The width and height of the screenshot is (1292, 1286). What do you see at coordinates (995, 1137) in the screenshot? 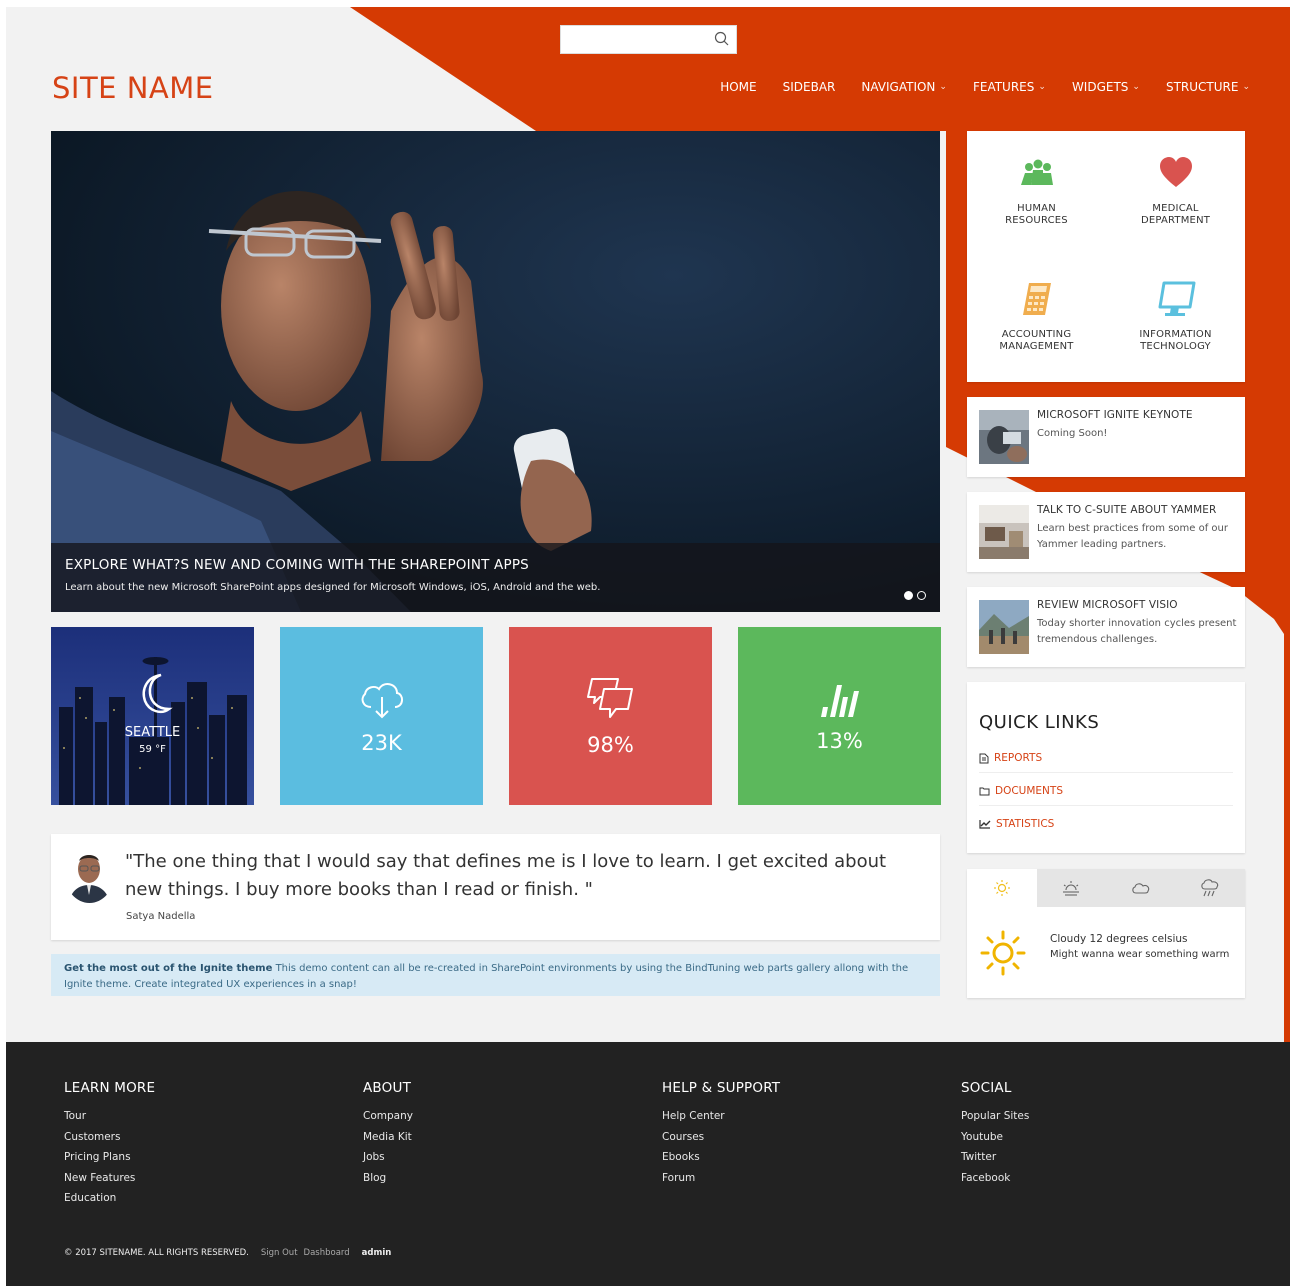
I see `footer-link: Youtube` at bounding box center [995, 1137].